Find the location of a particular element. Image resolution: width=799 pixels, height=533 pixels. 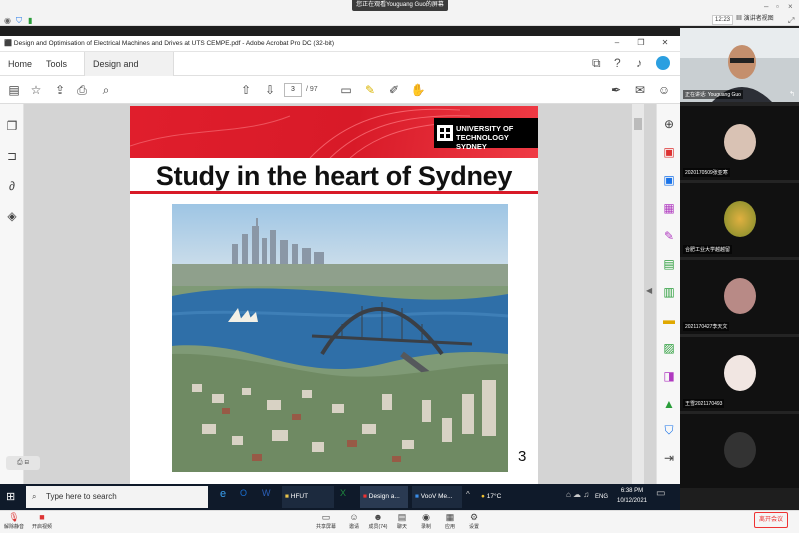

record-button: ◉ 录制 is located at coordinates (426, 521).